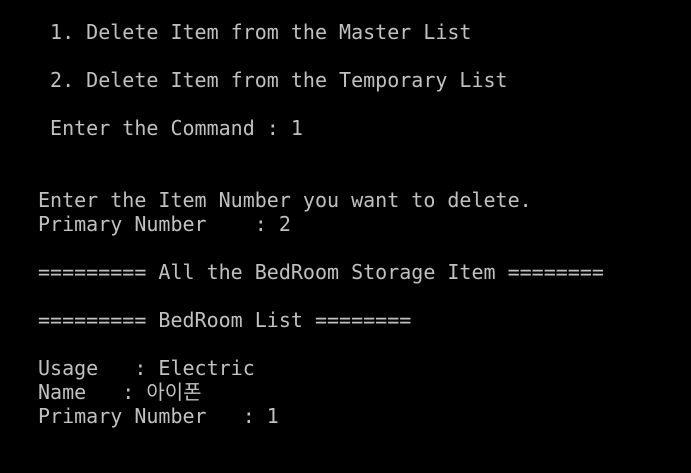  What do you see at coordinates (225, 320) in the screenshot?
I see `bedroom-list-header: ========= BedRoom List ========` at bounding box center [225, 320].